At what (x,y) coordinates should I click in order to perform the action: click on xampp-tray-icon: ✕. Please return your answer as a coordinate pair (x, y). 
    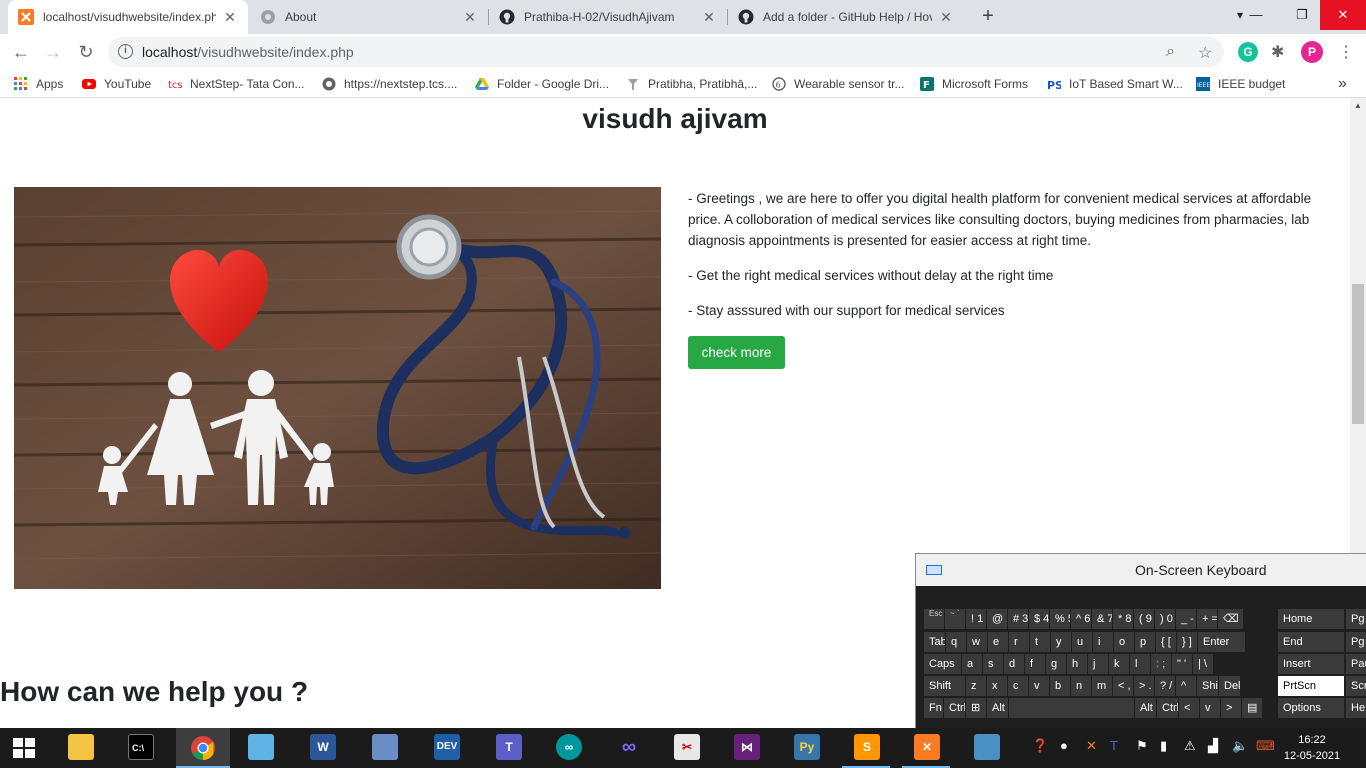
    Looking at the image, I should click on (1091, 746).